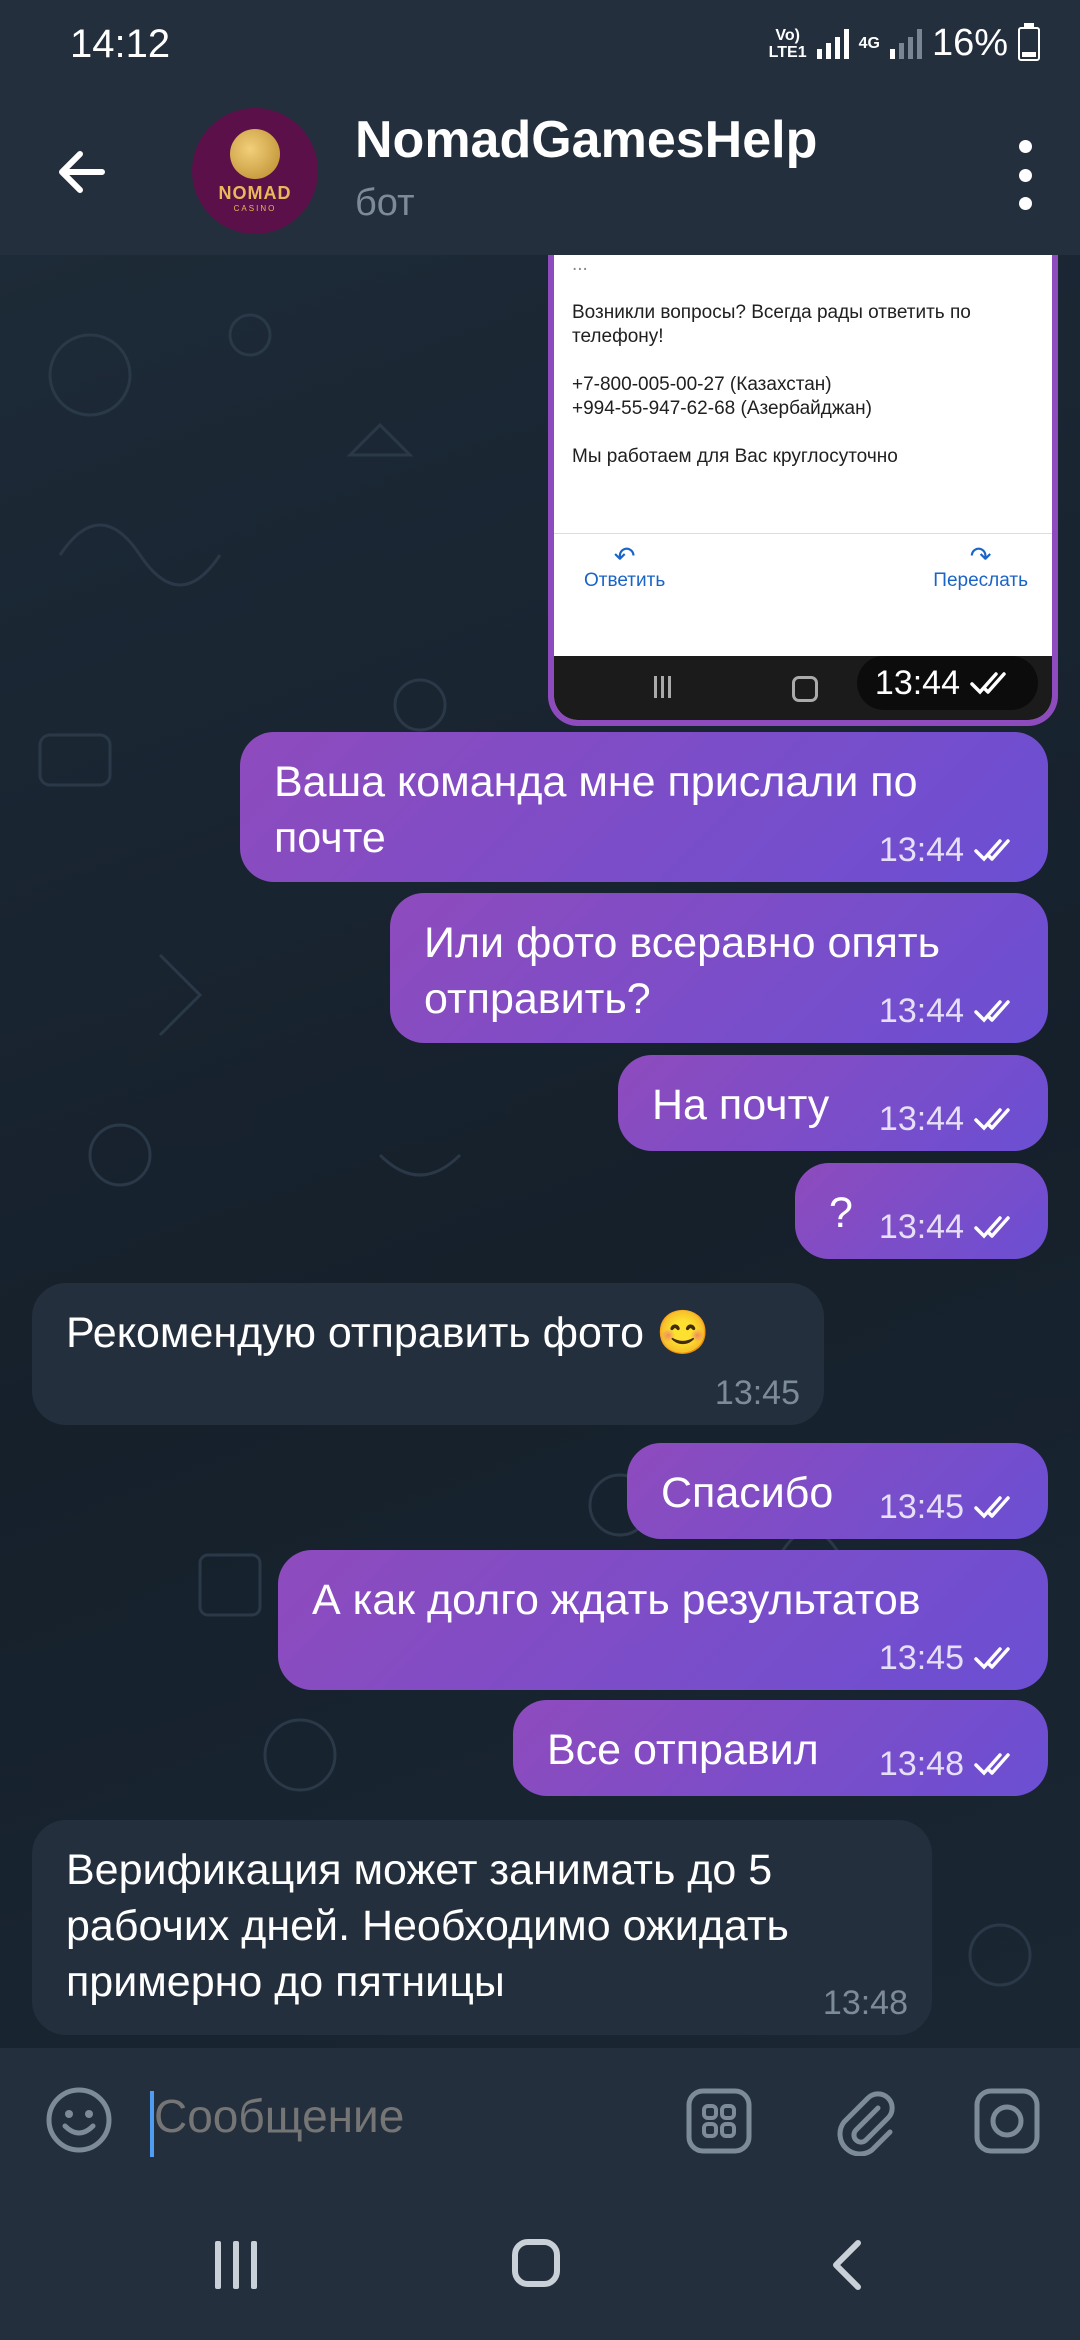 The image size is (1080, 2340). What do you see at coordinates (1025, 175) in the screenshot?
I see `more-vertical-icon` at bounding box center [1025, 175].